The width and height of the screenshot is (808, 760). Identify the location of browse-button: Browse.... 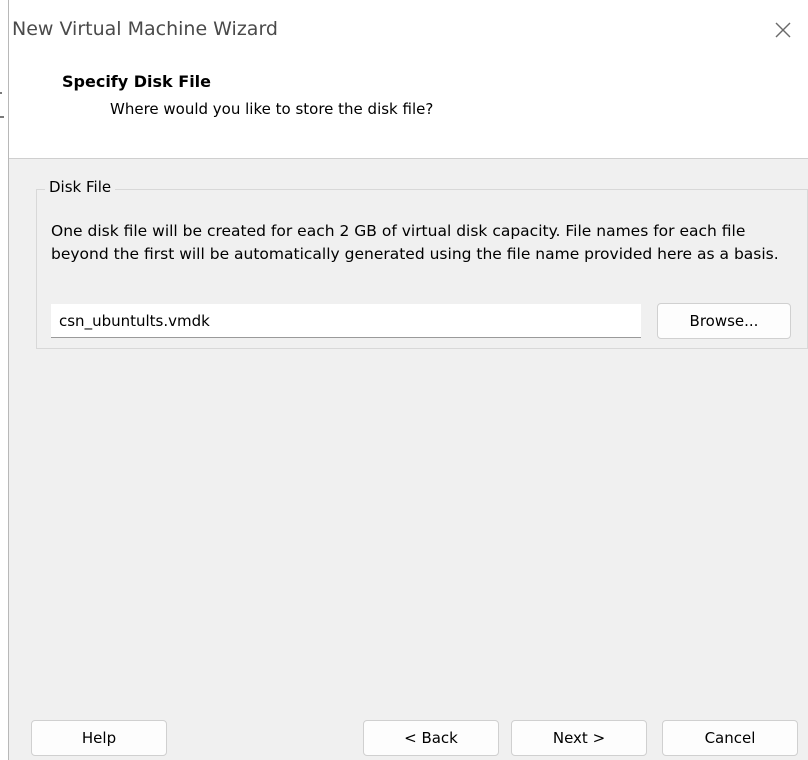
(724, 321).